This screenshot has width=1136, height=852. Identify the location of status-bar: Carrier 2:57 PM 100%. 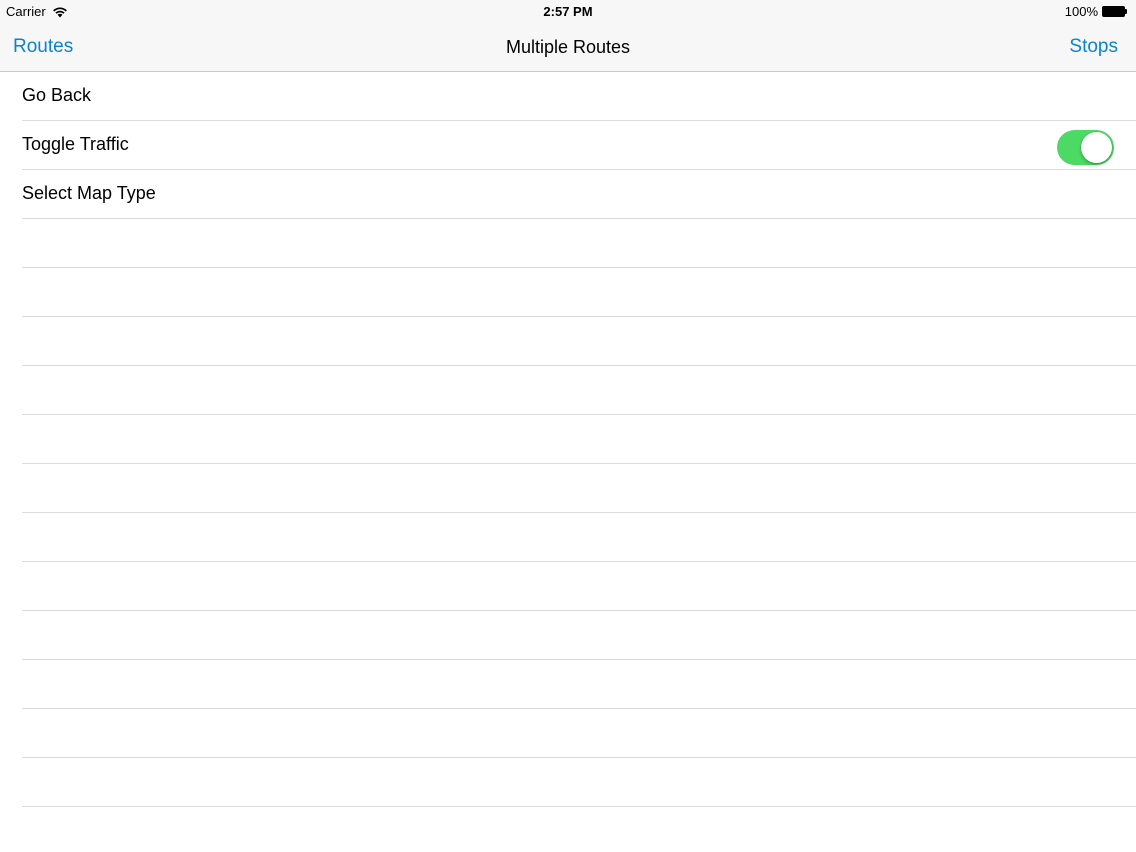
(568, 11).